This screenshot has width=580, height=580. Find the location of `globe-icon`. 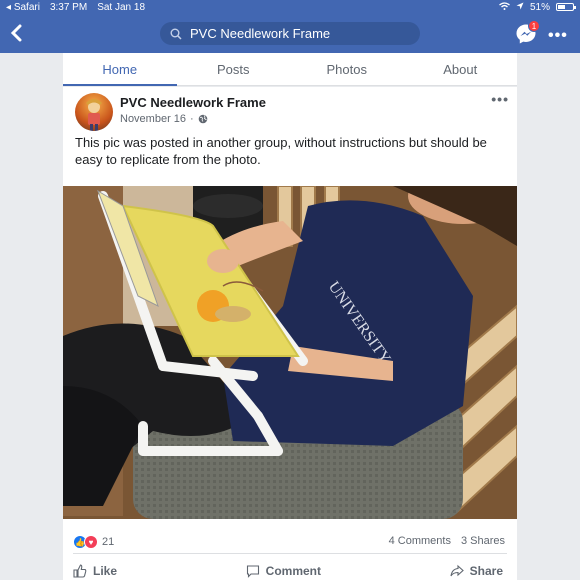

globe-icon is located at coordinates (203, 119).